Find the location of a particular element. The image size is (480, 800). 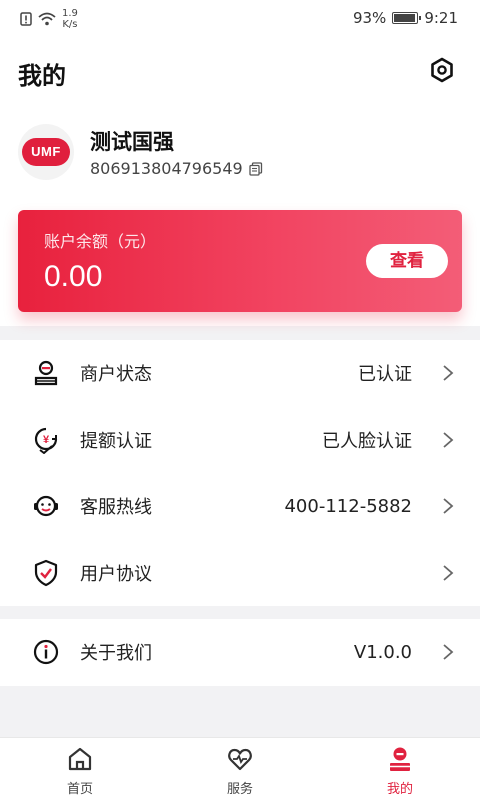

tab-label: 服务 is located at coordinates (239, 789).